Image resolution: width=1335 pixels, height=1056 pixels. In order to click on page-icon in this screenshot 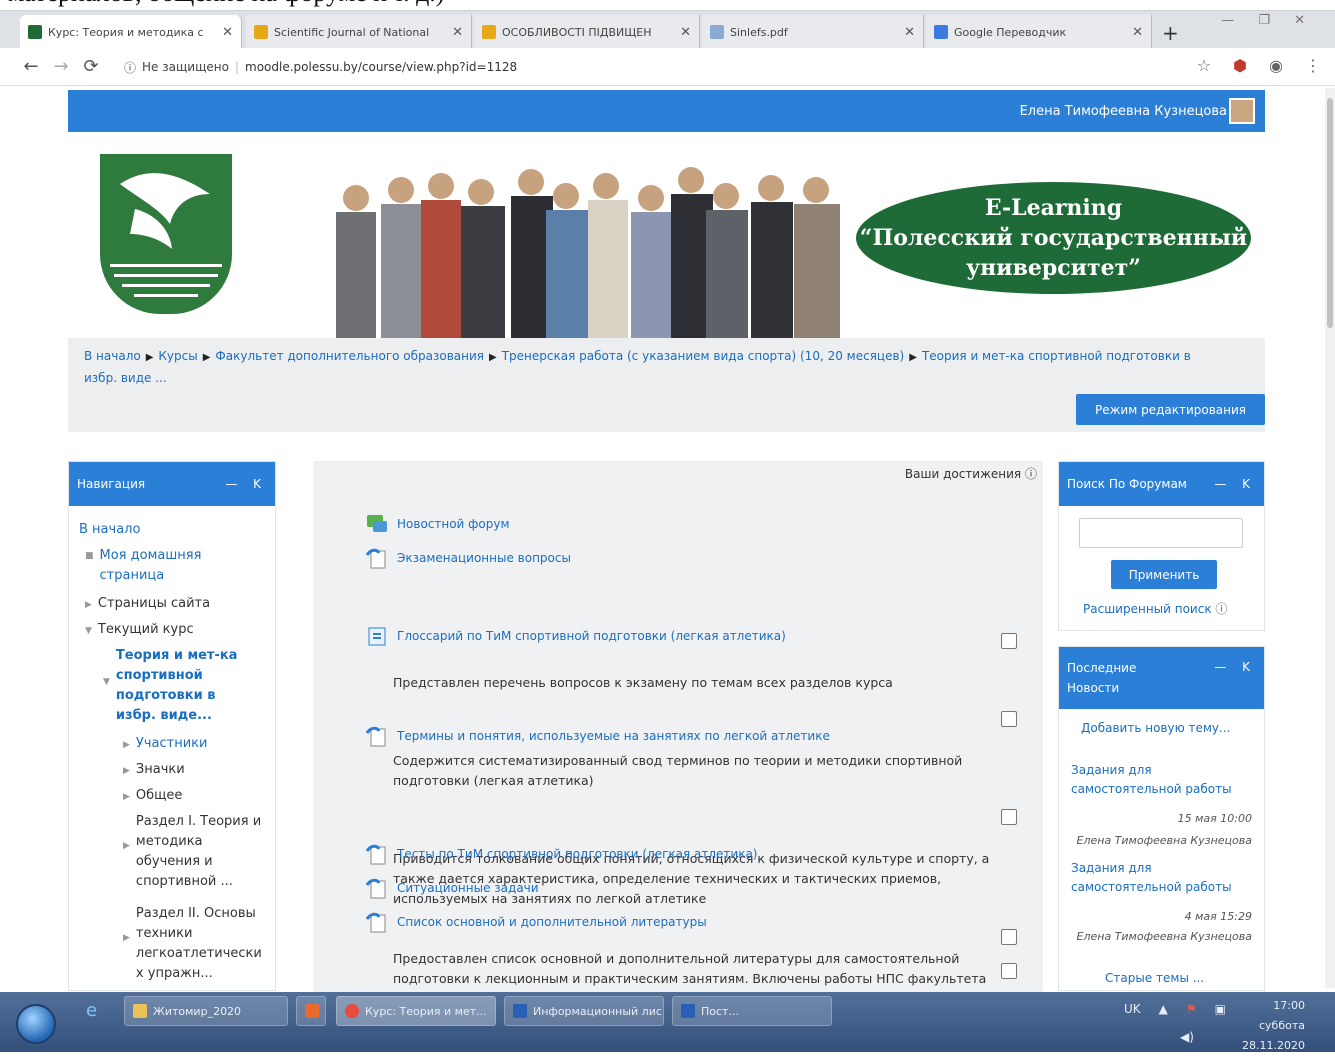, I will do `click(377, 854)`.